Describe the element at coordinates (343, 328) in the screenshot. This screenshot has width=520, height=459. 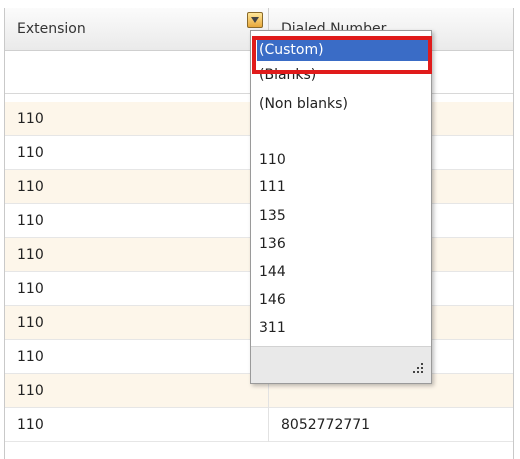
I see `filter-option: 311` at that location.